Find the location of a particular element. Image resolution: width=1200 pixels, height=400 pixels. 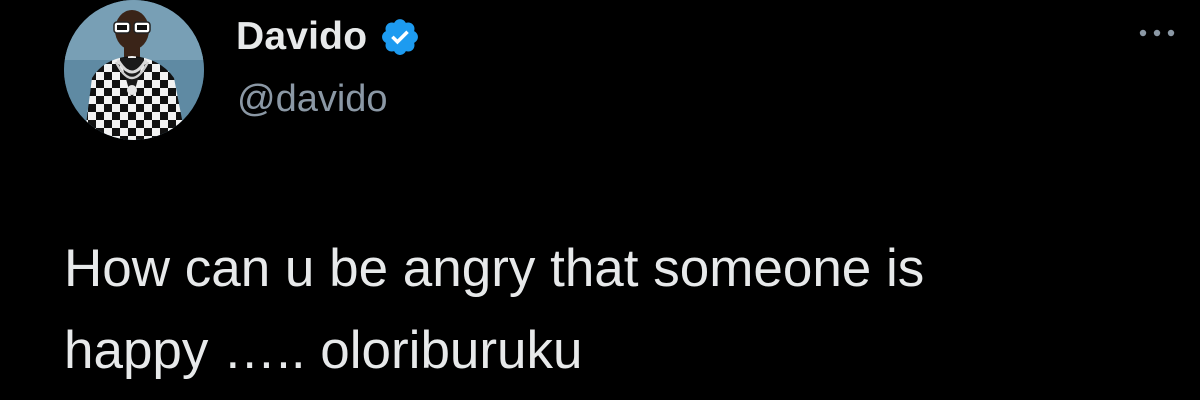

author-handle: @davido is located at coordinates (312, 99).